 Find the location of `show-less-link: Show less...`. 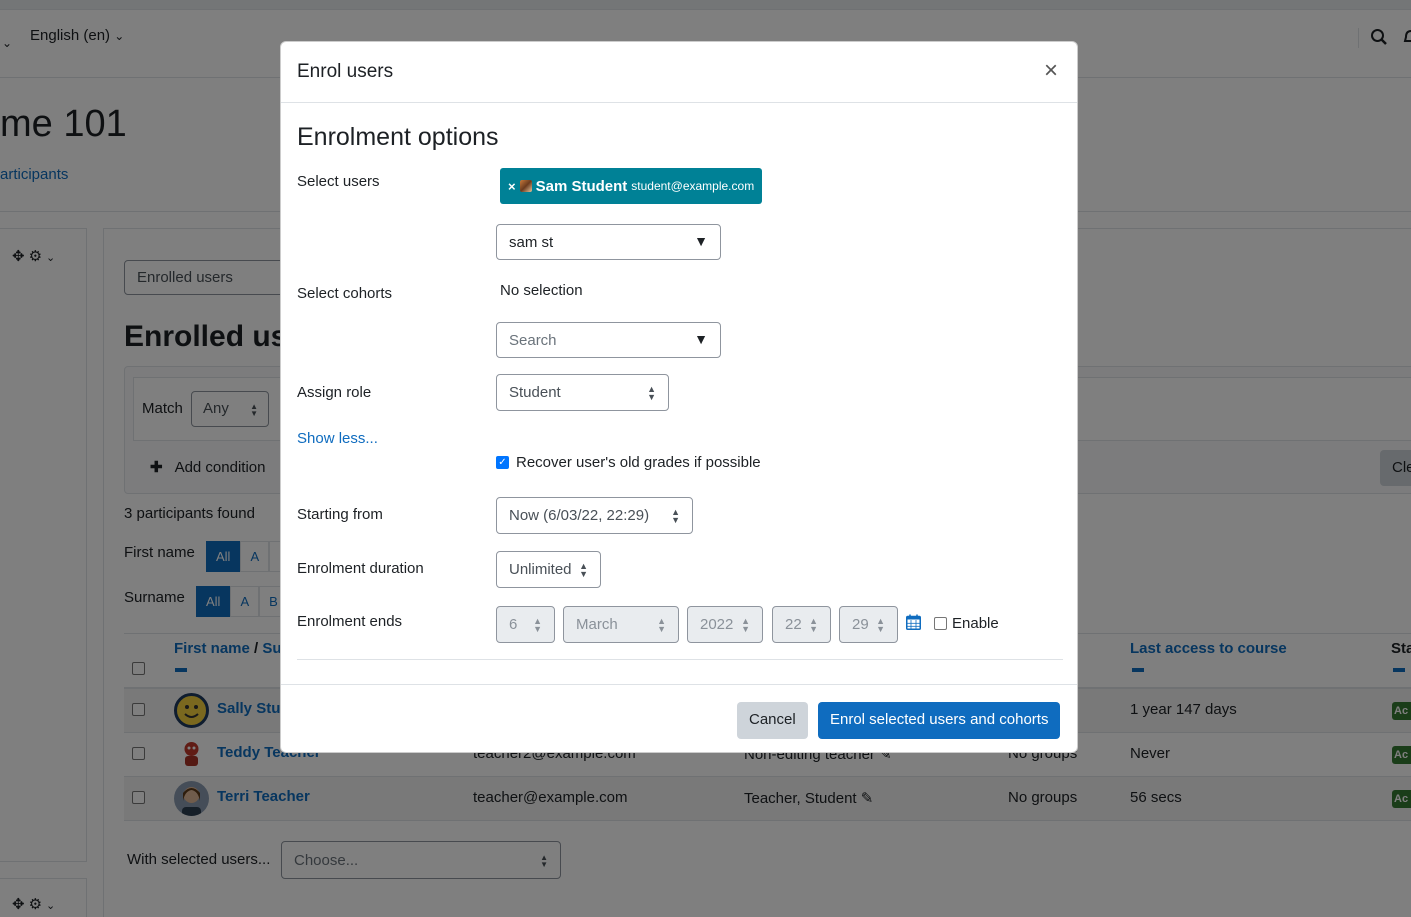

show-less-link: Show less... is located at coordinates (337, 438).